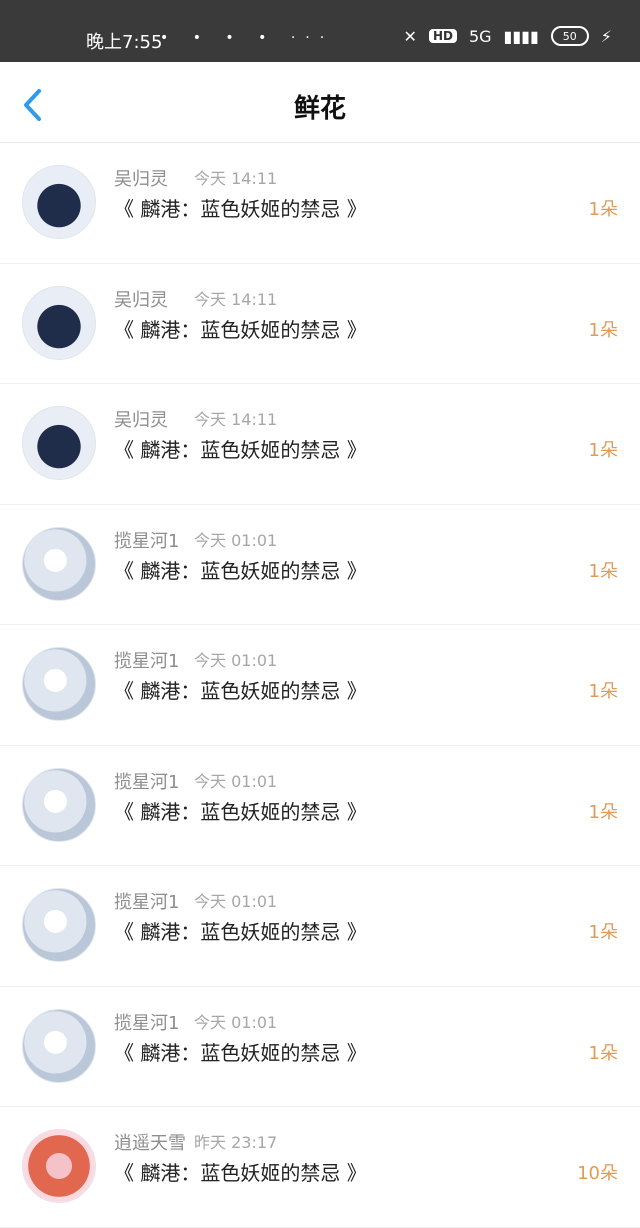 This screenshot has height=1228, width=640. I want to click on page-title: 鲜花, so click(319, 109).